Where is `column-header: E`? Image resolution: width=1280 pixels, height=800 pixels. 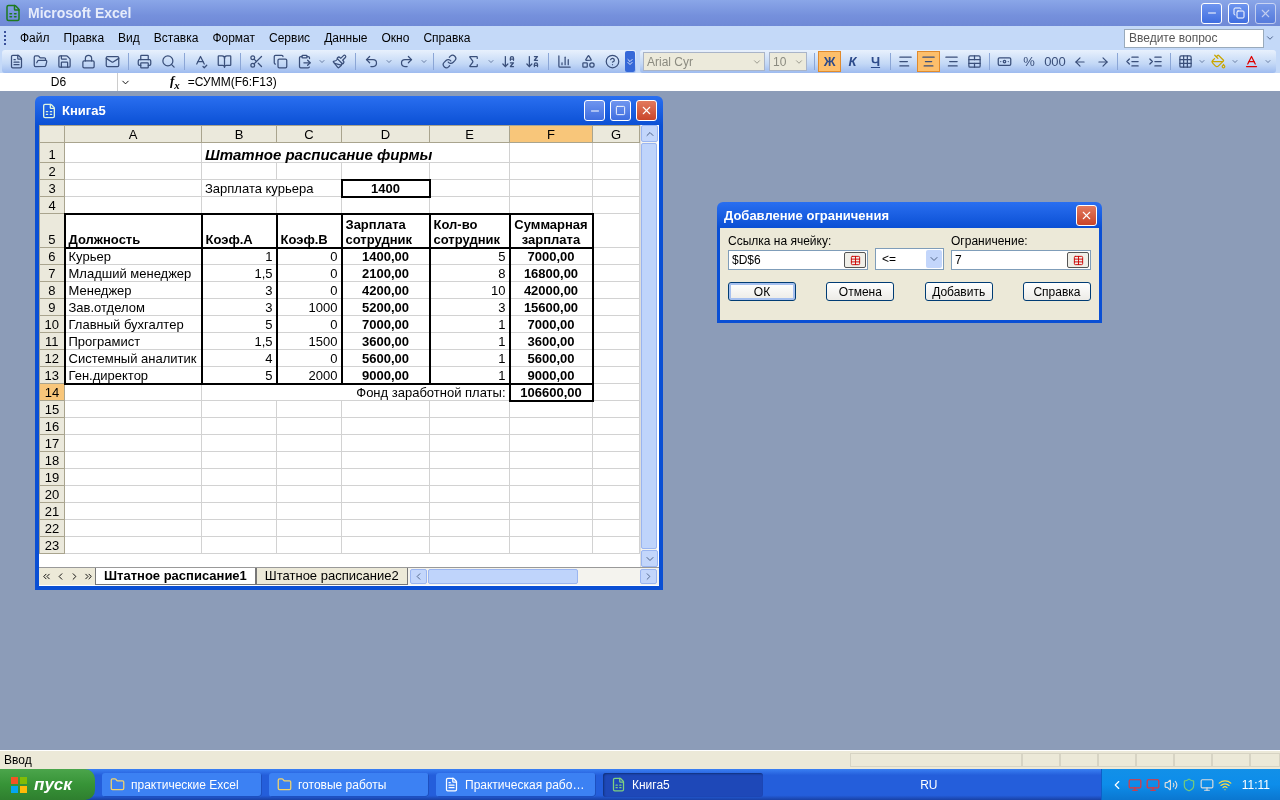 column-header: E is located at coordinates (469, 134).